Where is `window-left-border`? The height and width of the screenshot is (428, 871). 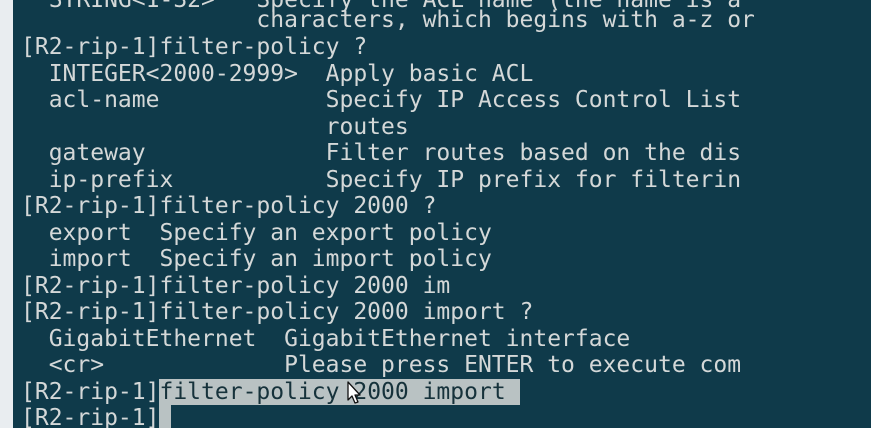 window-left-border is located at coordinates (6, 214).